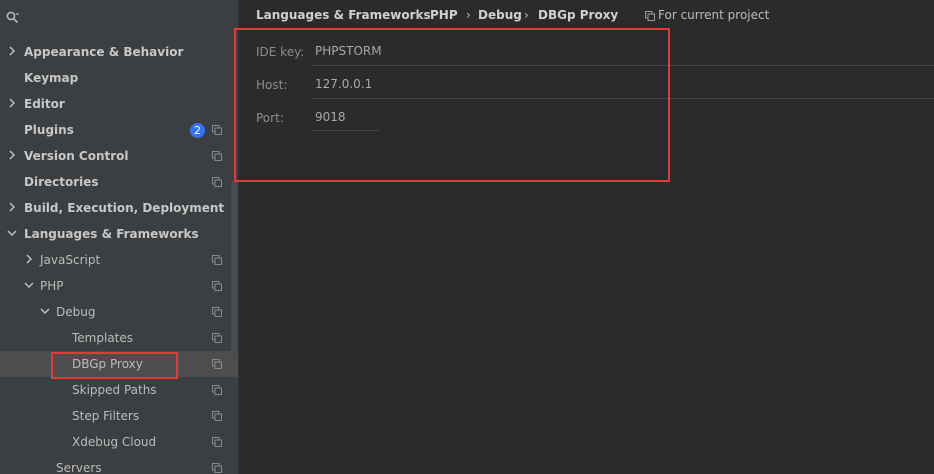 The width and height of the screenshot is (934, 474). Describe the element at coordinates (197, 130) in the screenshot. I see `update-count-badge: 2` at that location.